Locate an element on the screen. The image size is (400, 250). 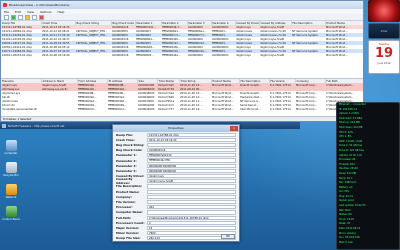
property-label: Full Path: is located at coordinates (123, 217).